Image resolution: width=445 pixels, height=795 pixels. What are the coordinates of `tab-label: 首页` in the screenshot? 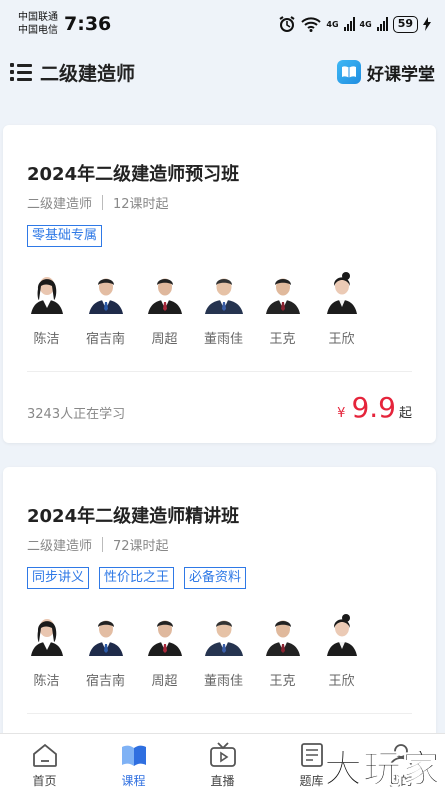 It's located at (44, 781).